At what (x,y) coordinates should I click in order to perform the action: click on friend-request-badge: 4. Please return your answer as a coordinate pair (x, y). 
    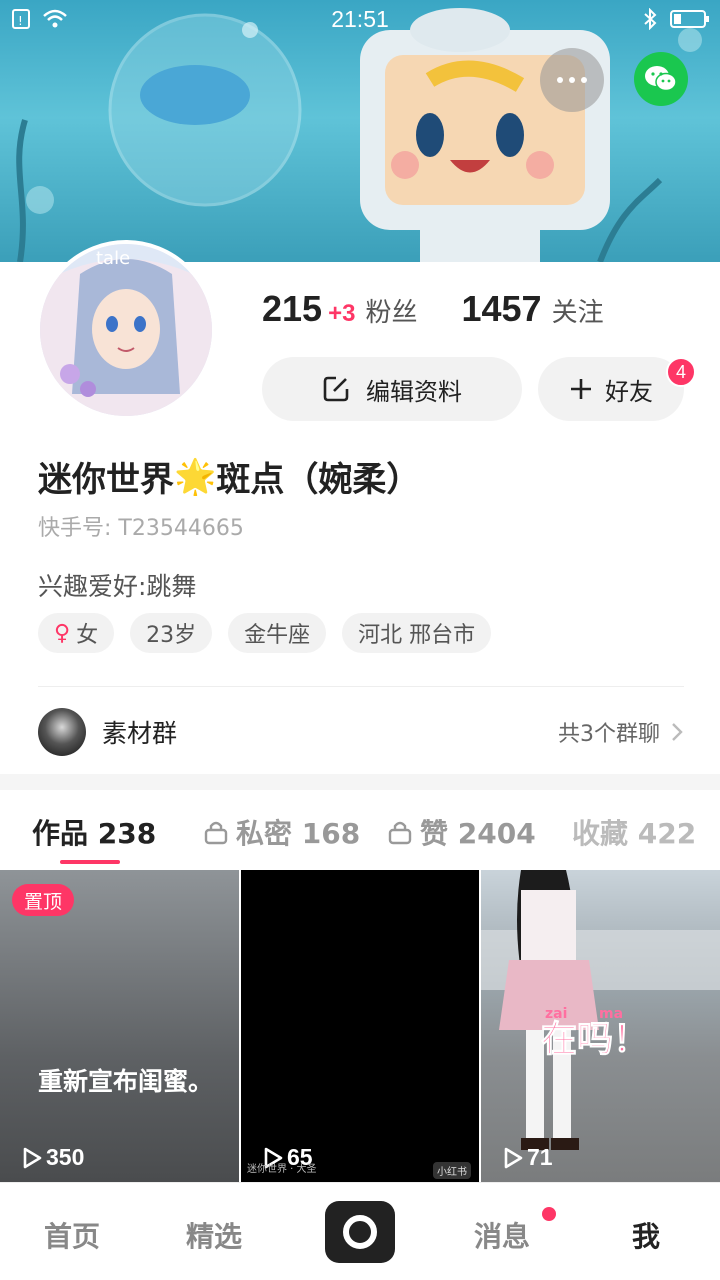
    Looking at the image, I should click on (681, 372).